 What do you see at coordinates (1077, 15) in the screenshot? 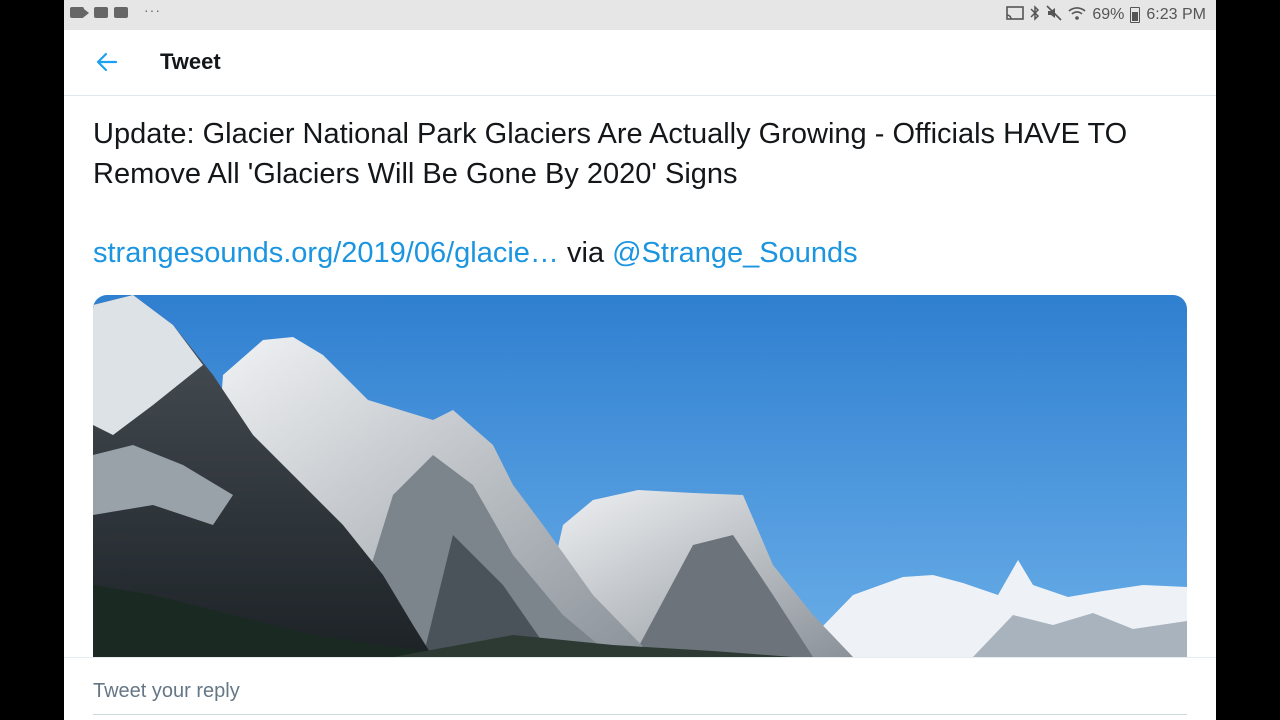
I see `wifi-icon` at bounding box center [1077, 15].